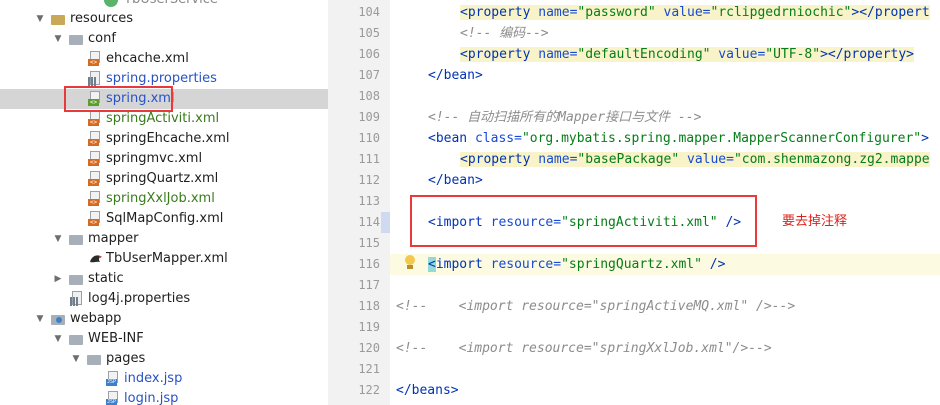 The image size is (940, 405). What do you see at coordinates (427, 390) in the screenshot?
I see `code-line-122: </beans>` at bounding box center [427, 390].